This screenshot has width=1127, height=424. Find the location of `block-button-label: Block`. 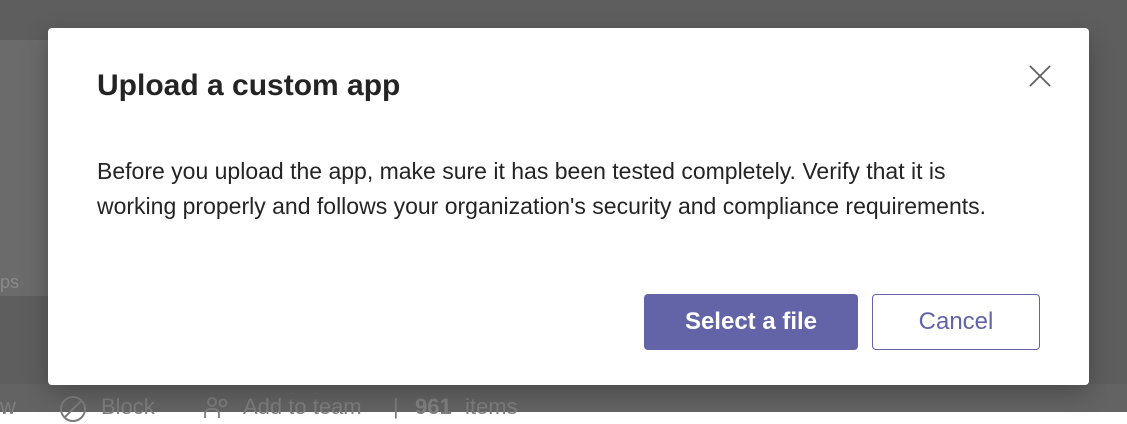

block-button-label: Block is located at coordinates (128, 406).